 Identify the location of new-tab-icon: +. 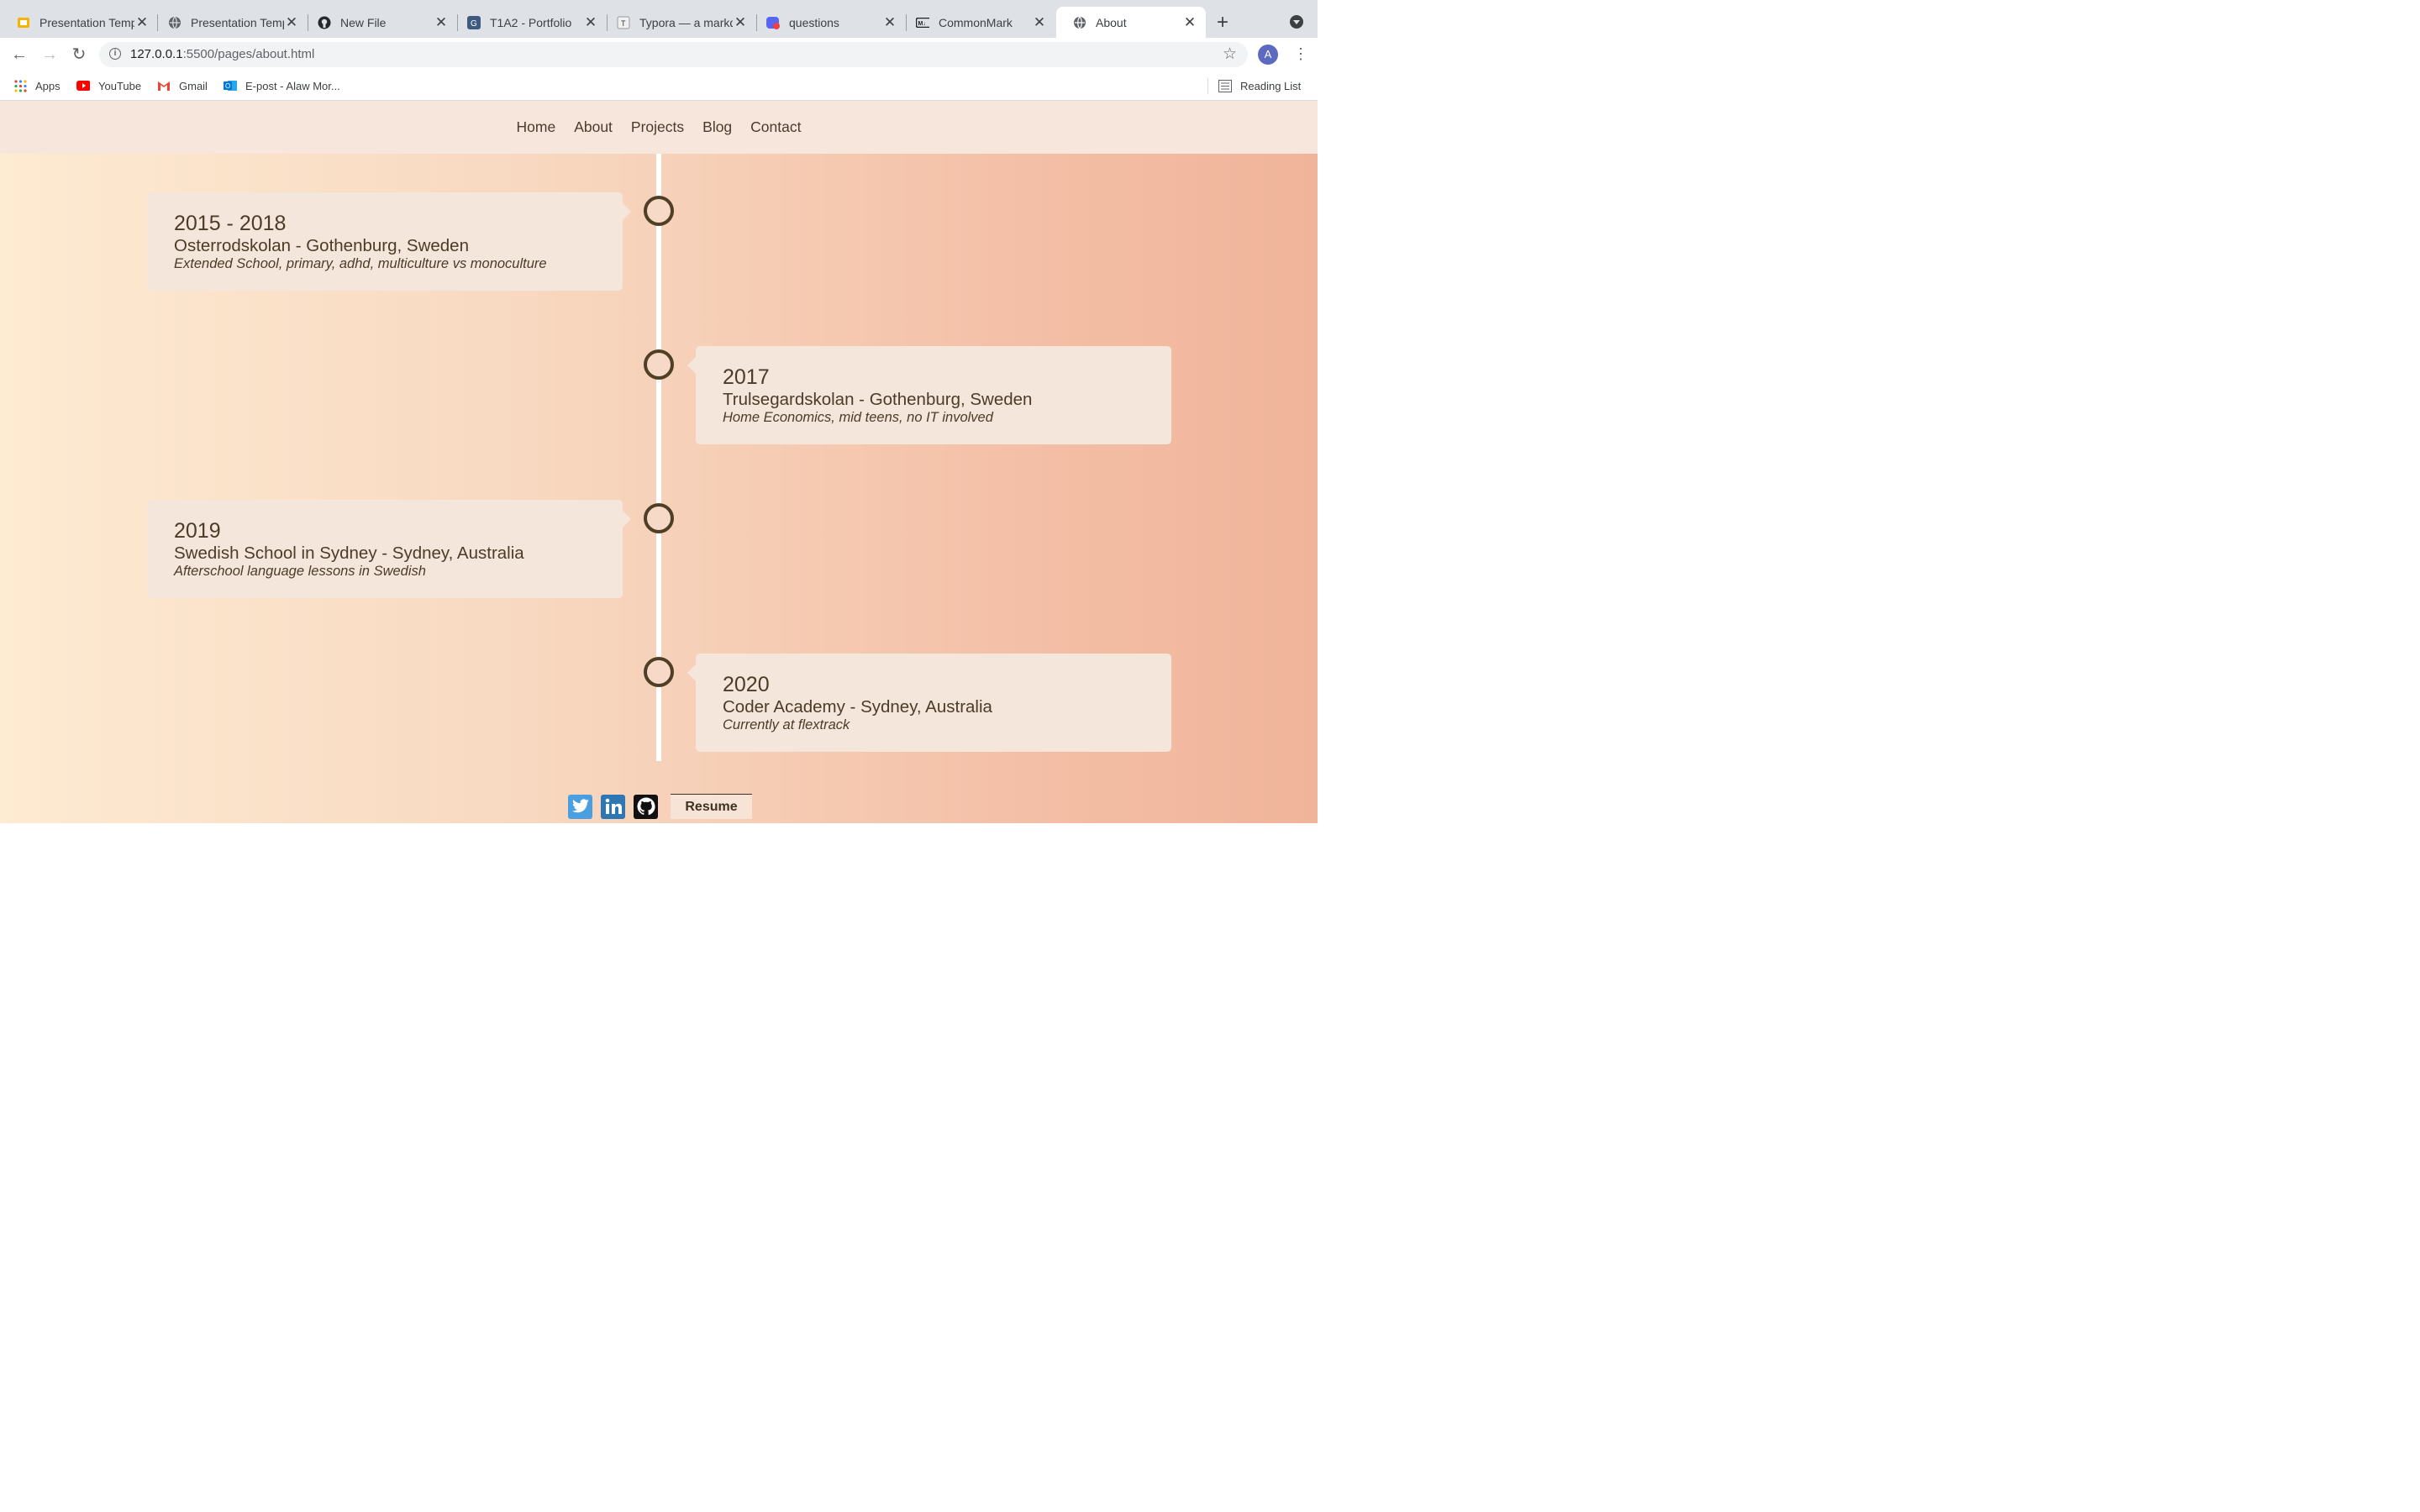
(1223, 23).